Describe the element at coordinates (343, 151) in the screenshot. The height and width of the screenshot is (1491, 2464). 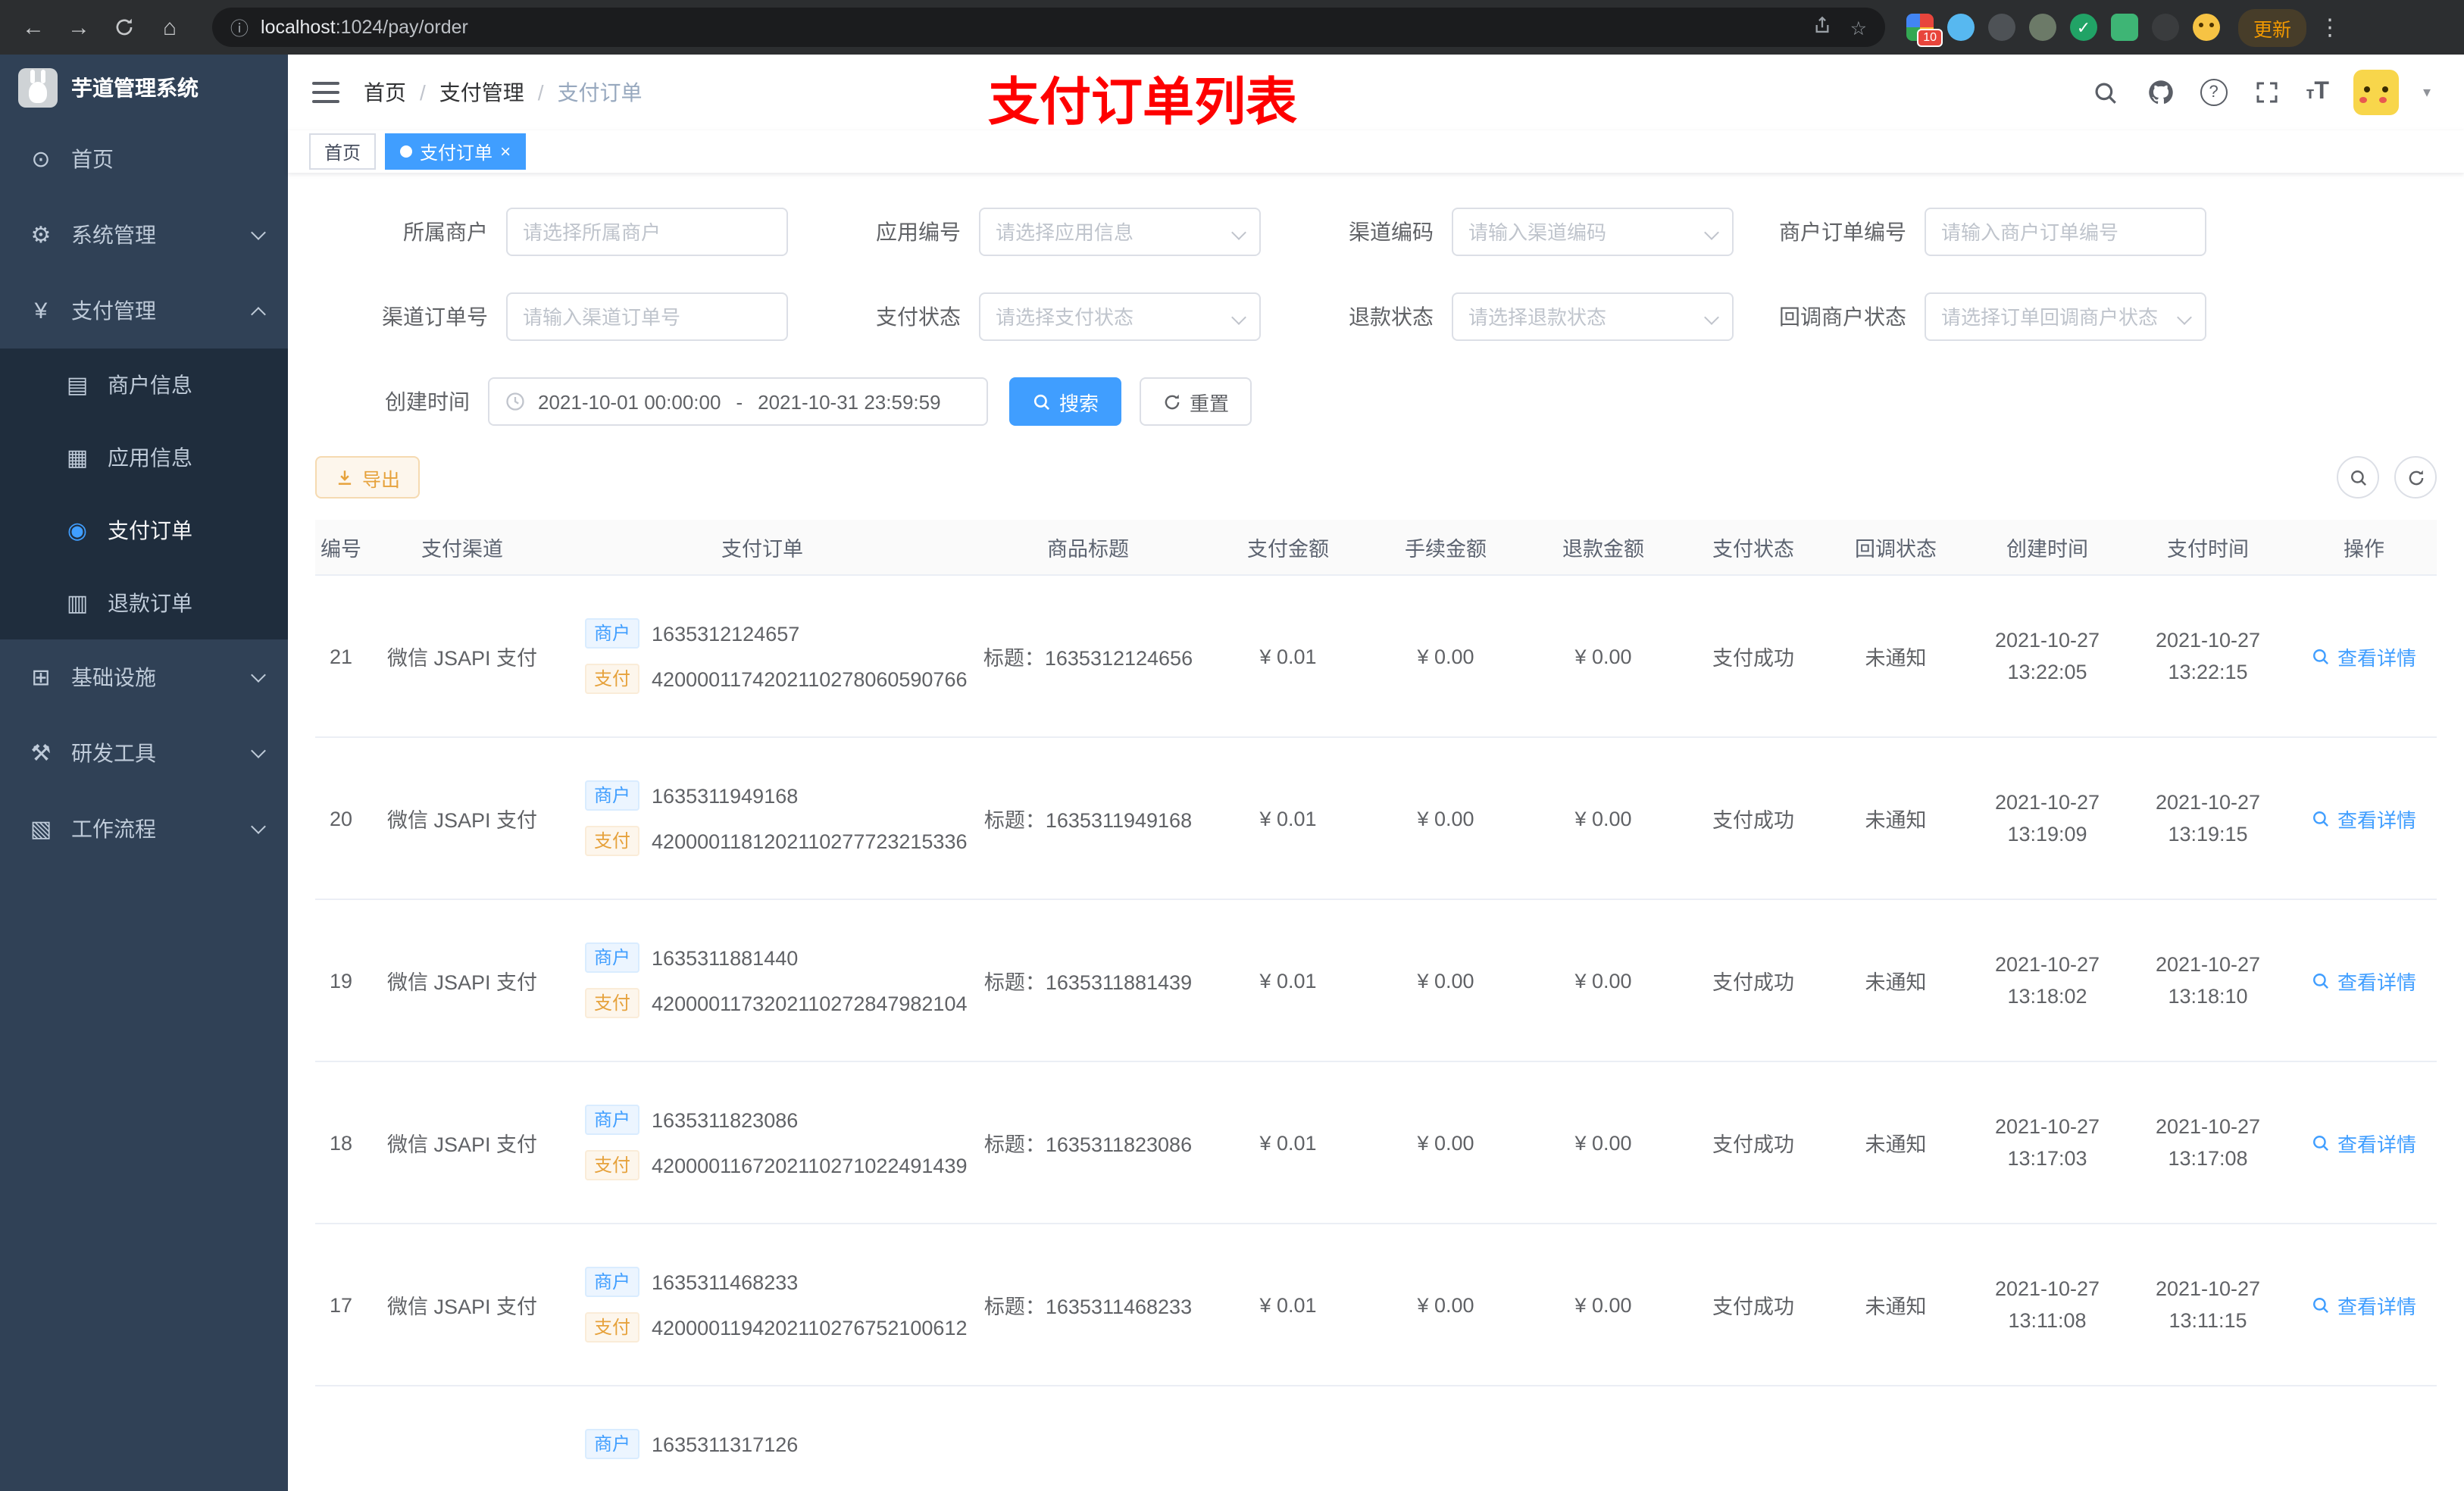
I see `tag-home: 首页` at that location.